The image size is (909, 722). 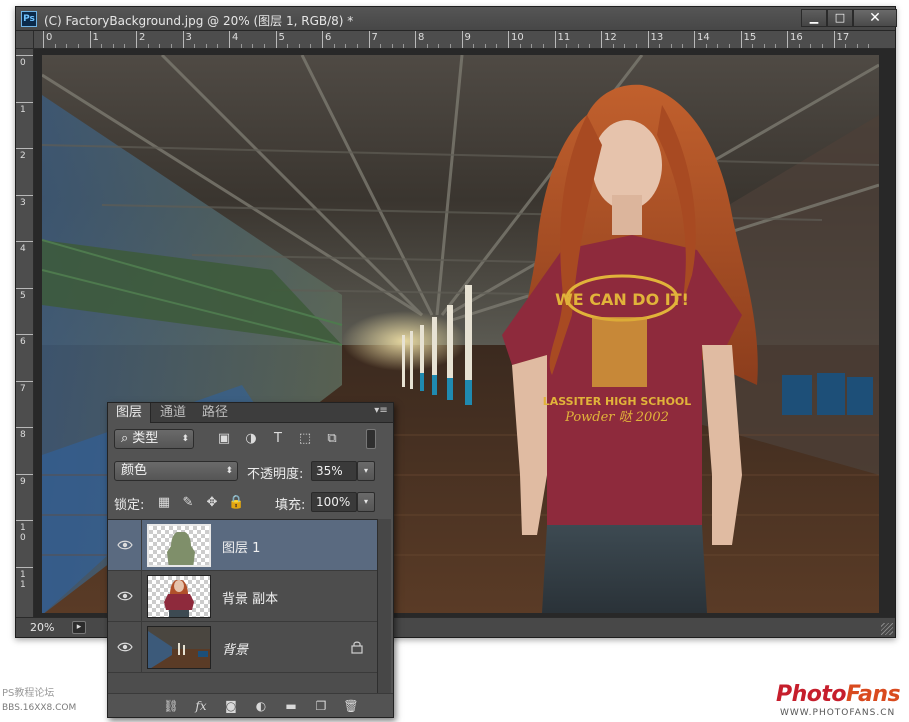 I want to click on photoshop-logo-icon: Ps, so click(x=29, y=19).